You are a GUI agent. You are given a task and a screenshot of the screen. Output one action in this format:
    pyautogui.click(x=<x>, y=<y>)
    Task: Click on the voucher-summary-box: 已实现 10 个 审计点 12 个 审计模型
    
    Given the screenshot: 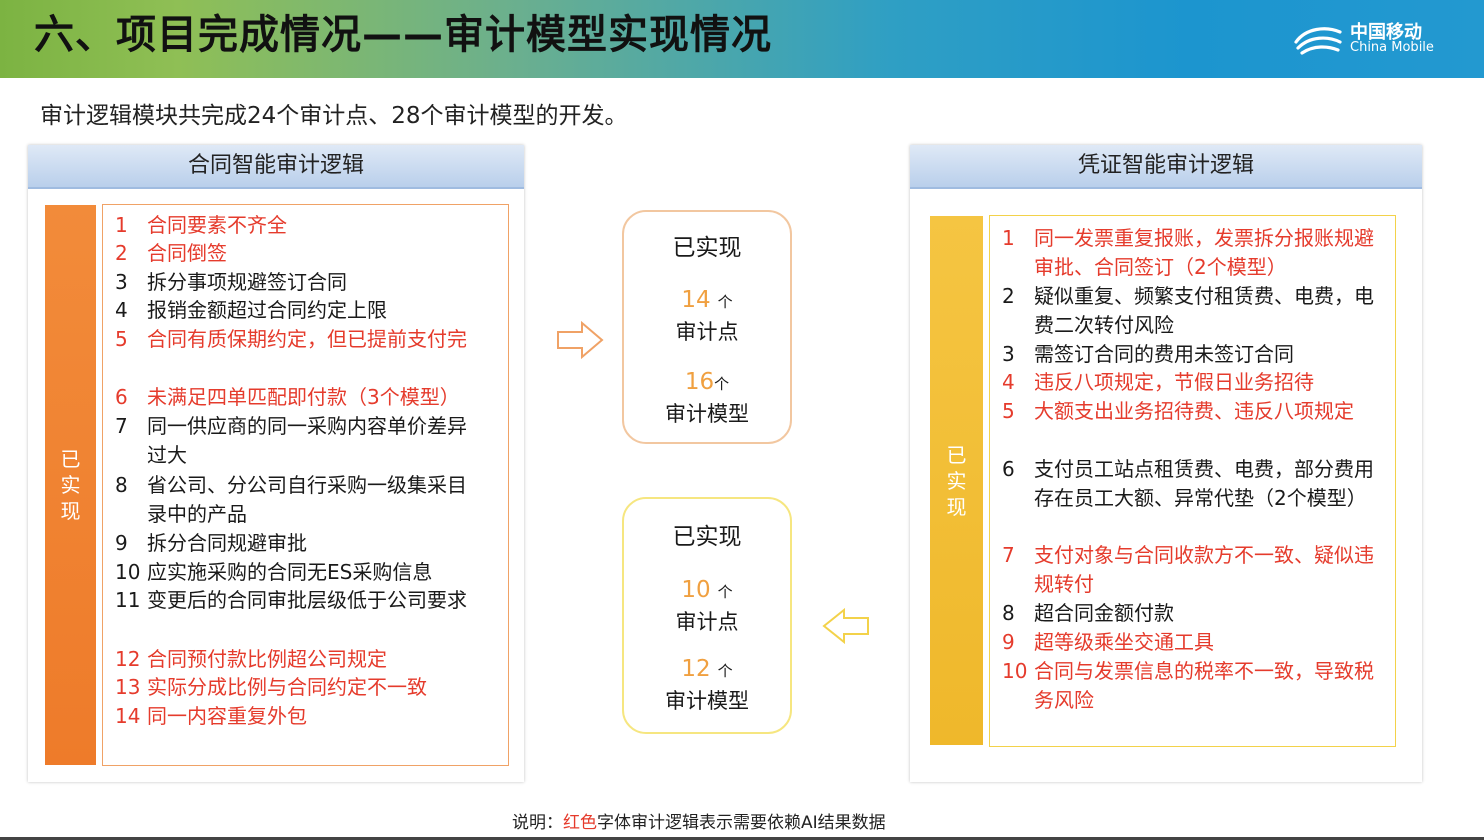 What is the action you would take?
    pyautogui.click(x=707, y=615)
    